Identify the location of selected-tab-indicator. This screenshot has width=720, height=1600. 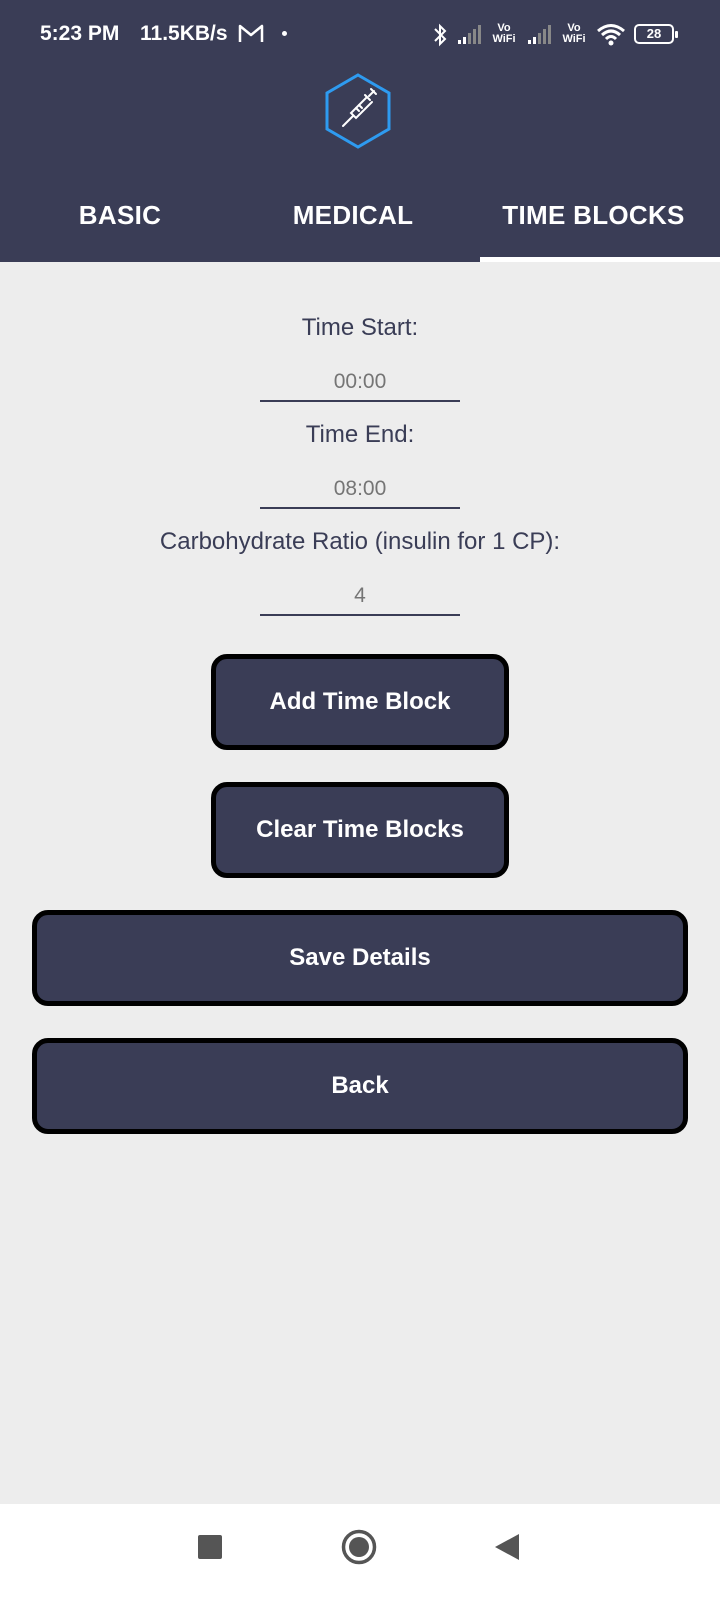
(600, 259).